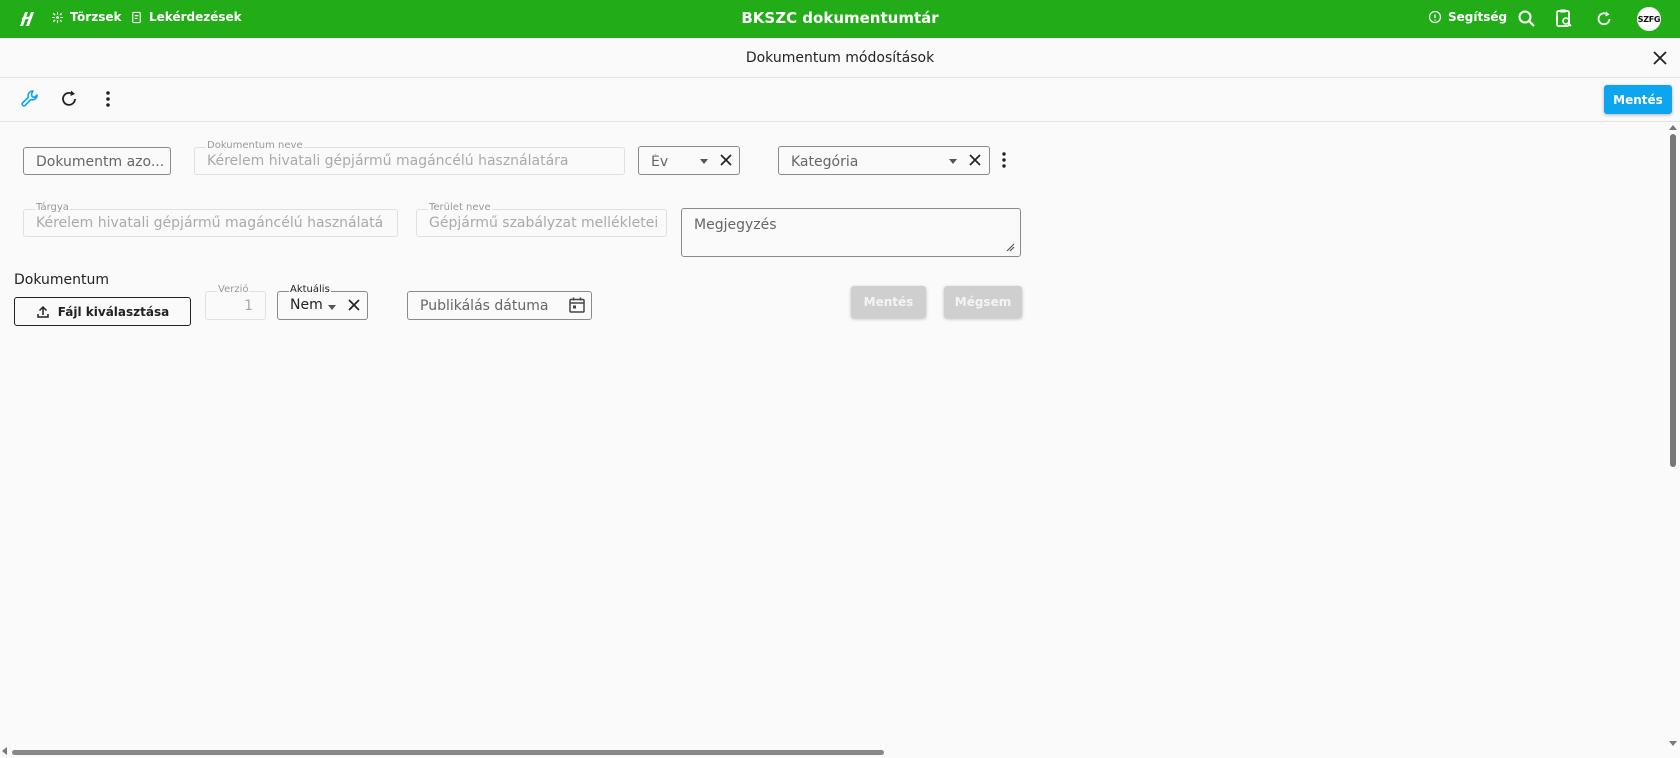 The height and width of the screenshot is (758, 1680). What do you see at coordinates (983, 302) in the screenshot?
I see `document-cancel-button: Mégsem` at bounding box center [983, 302].